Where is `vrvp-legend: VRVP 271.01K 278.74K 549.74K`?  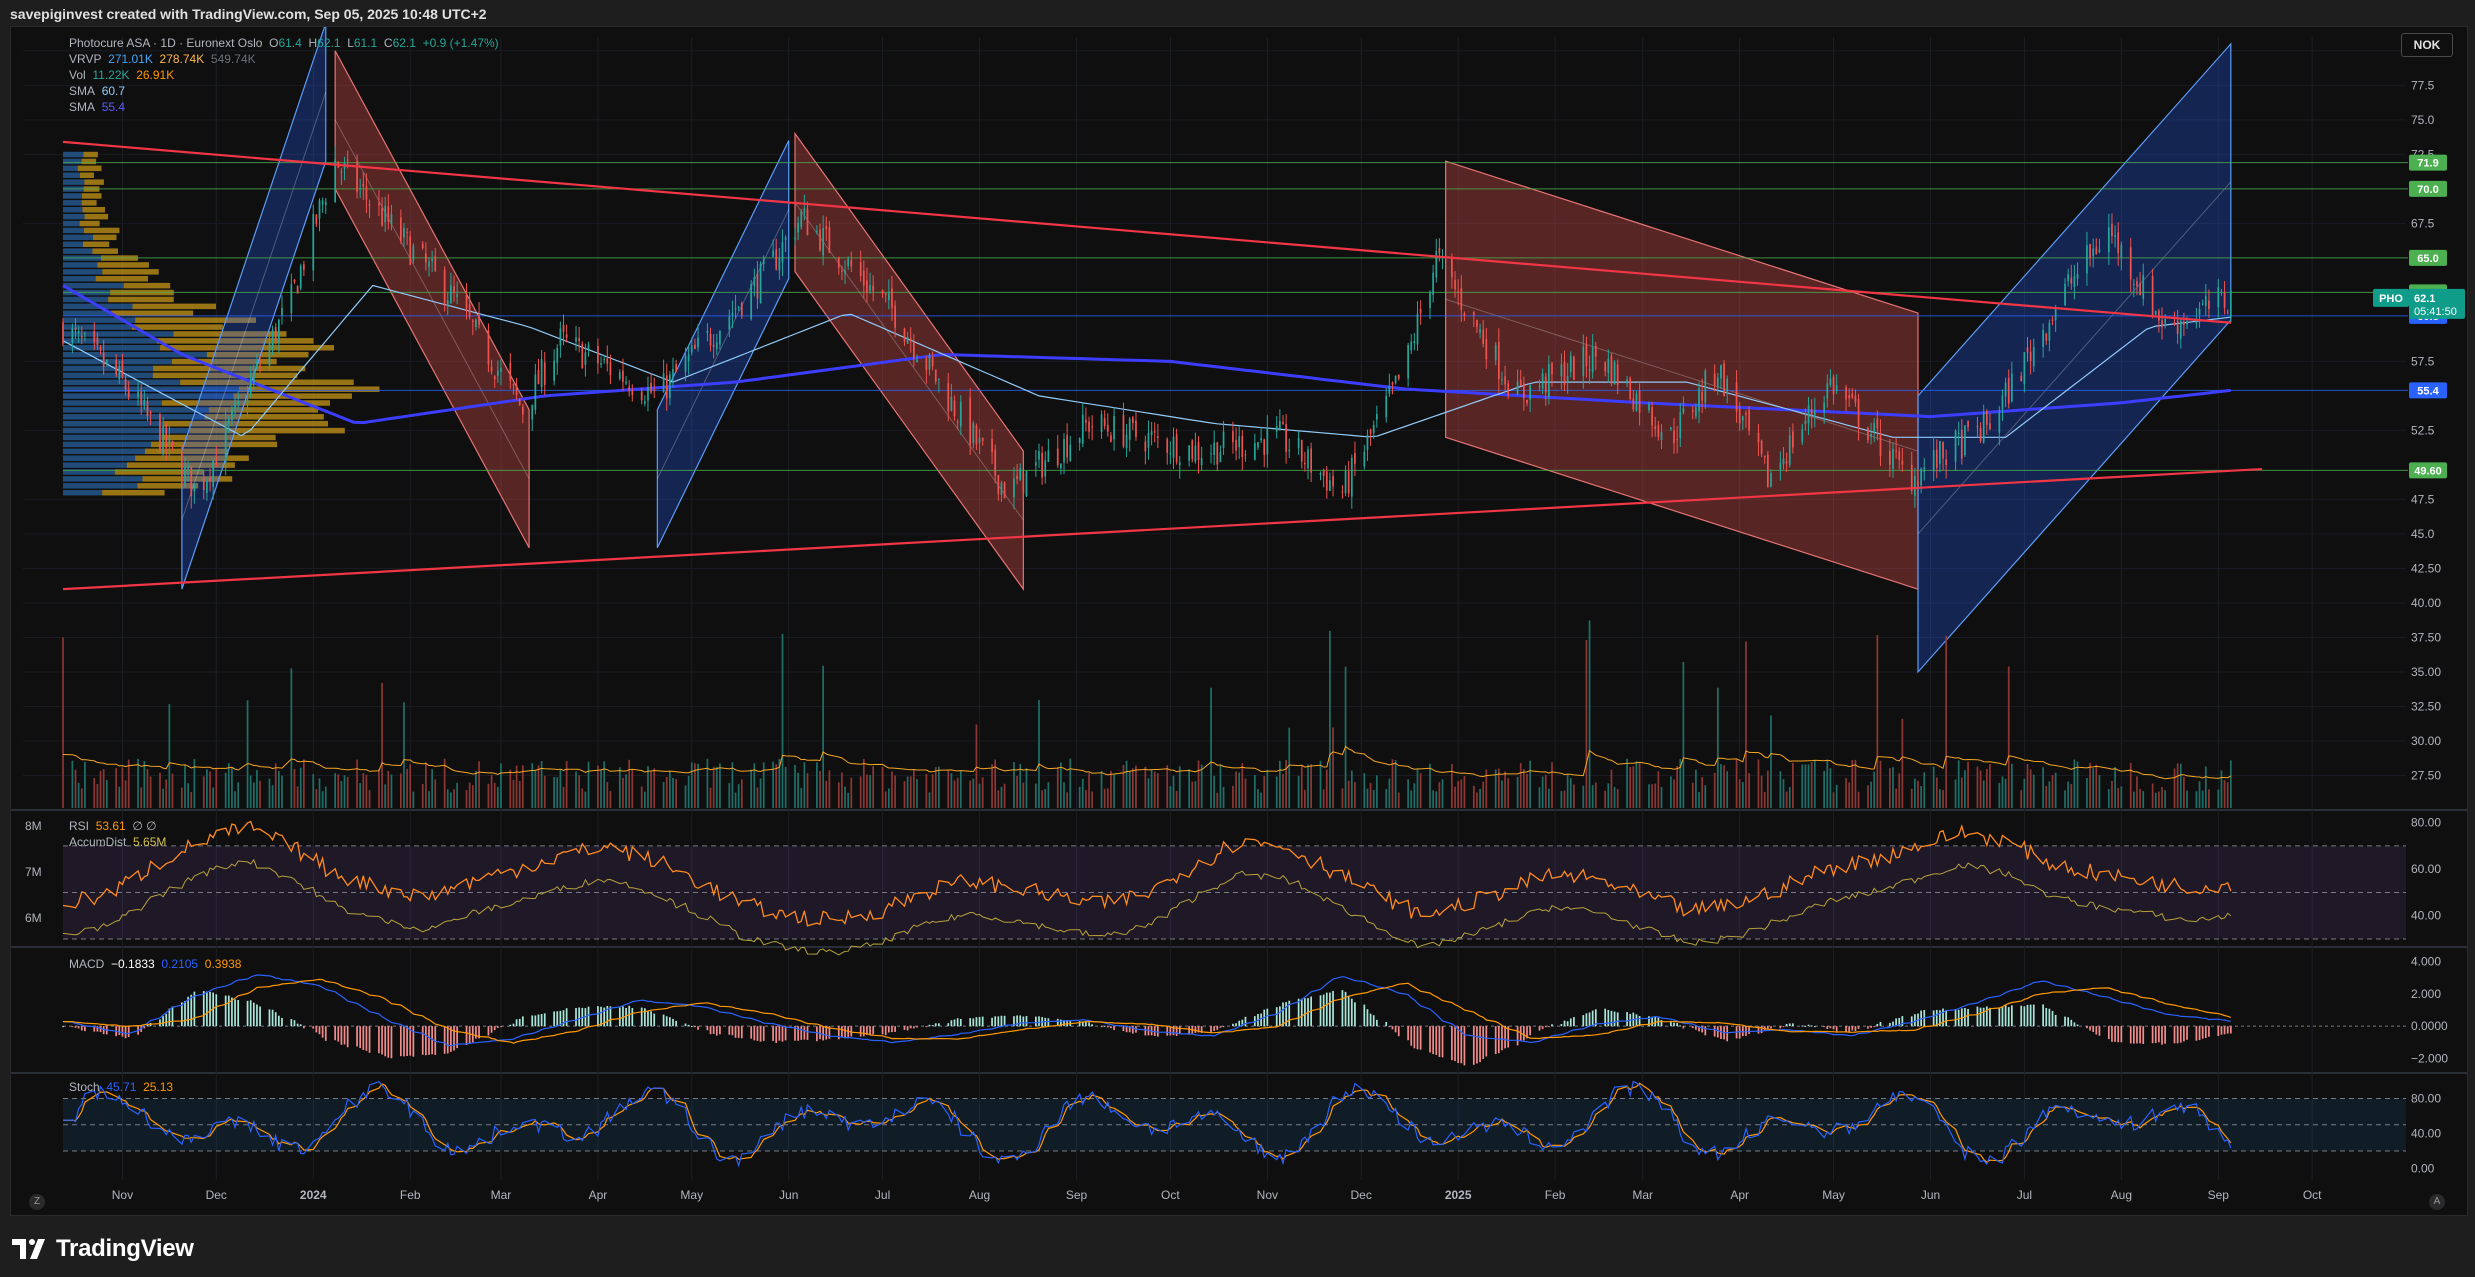 vrvp-legend: VRVP 271.01K 278.74K 549.74K is located at coordinates (162, 59).